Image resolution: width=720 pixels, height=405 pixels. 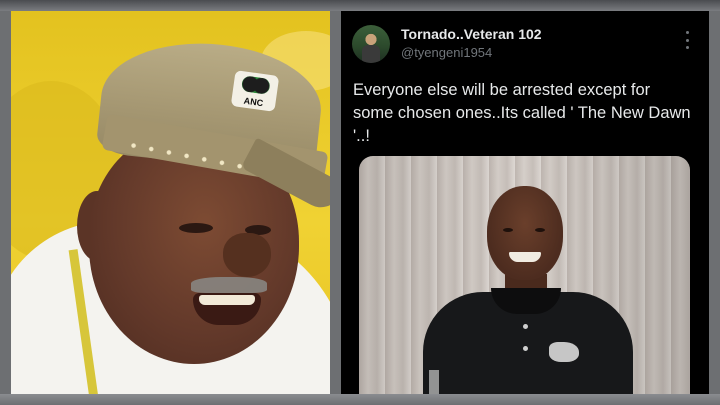 I want to click on left-eye, so click(x=196, y=228).